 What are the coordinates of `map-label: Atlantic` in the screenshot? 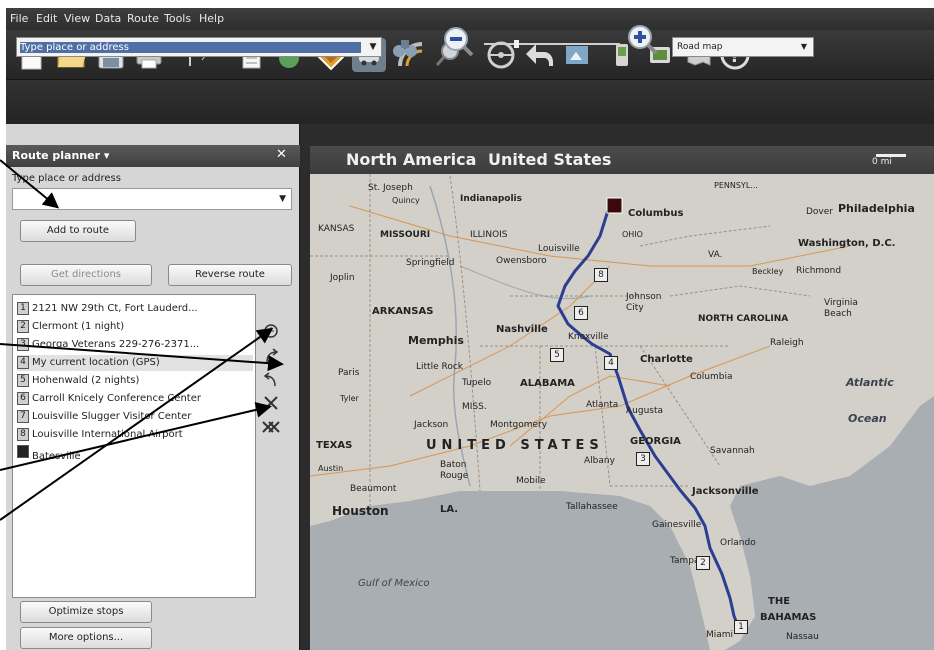 It's located at (870, 382).